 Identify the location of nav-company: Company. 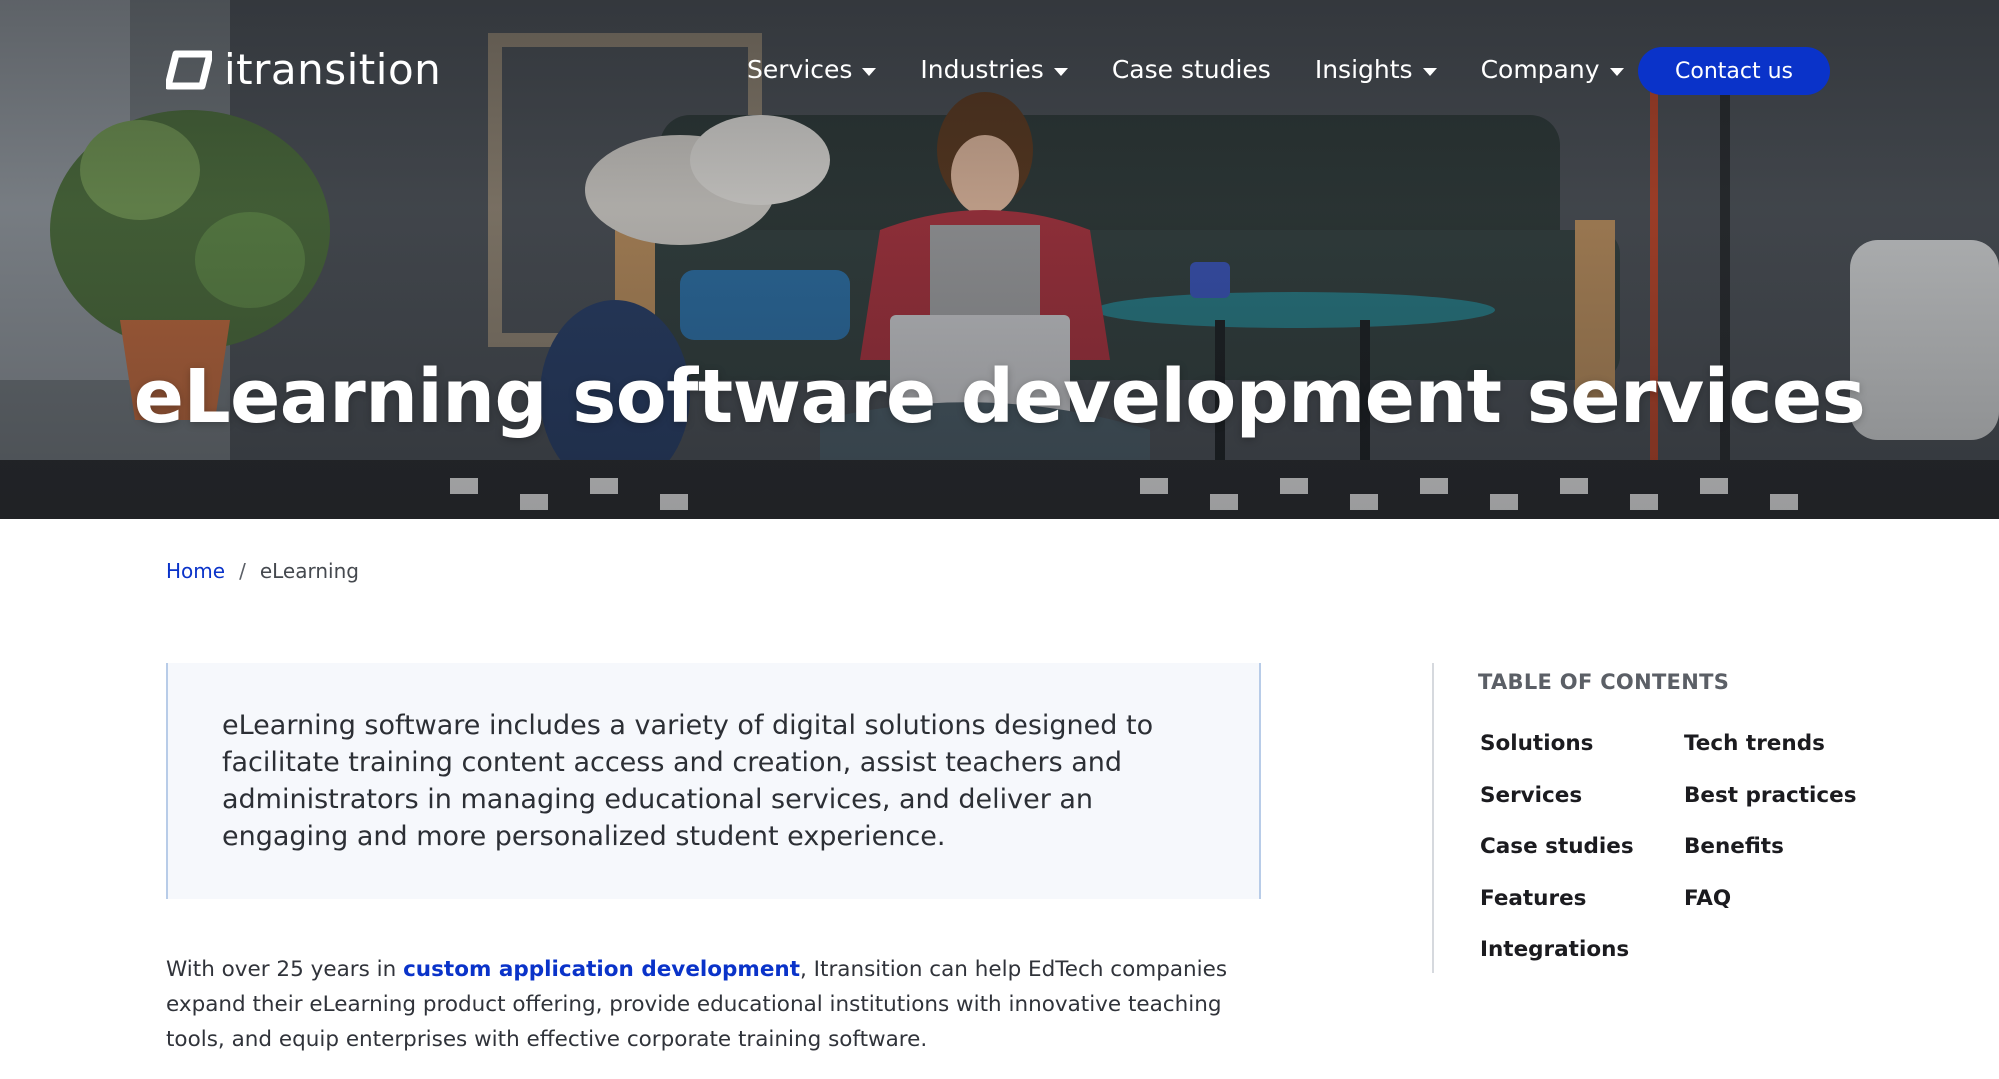
(1552, 70).